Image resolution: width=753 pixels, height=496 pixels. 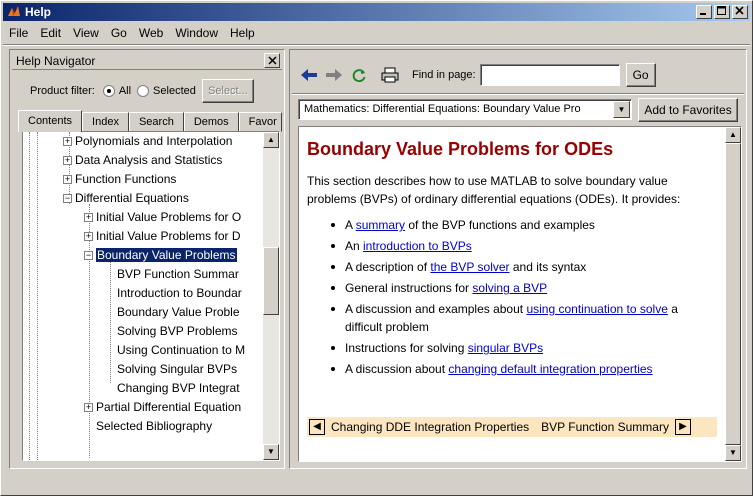 What do you see at coordinates (147, 141) in the screenshot?
I see `tree-item: + Polynomials and Interpolation` at bounding box center [147, 141].